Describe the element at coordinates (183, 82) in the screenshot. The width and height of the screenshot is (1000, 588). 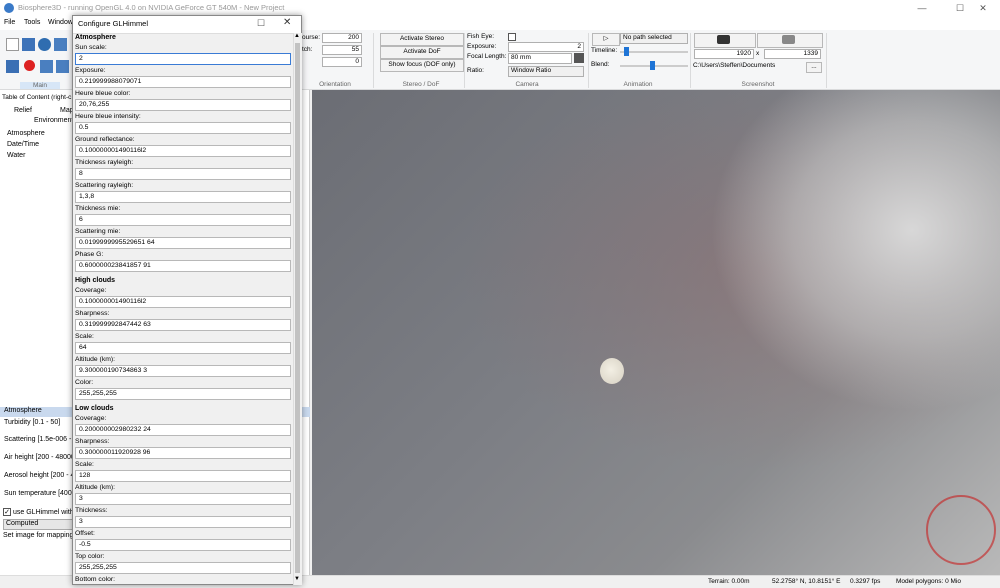
I see `atmosphere-field: 0.219999988079071` at that location.